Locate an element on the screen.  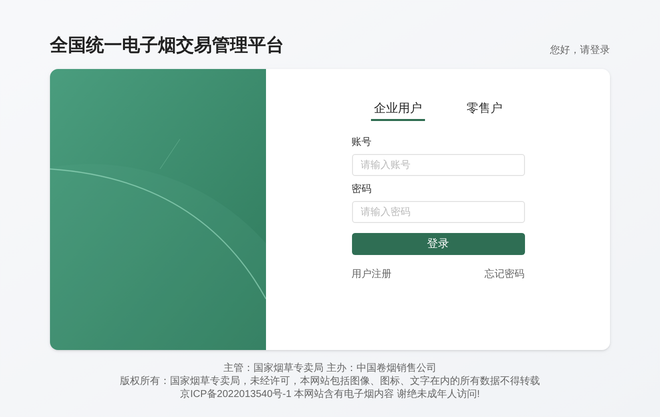
input-field: 请输入账号 is located at coordinates (438, 165).